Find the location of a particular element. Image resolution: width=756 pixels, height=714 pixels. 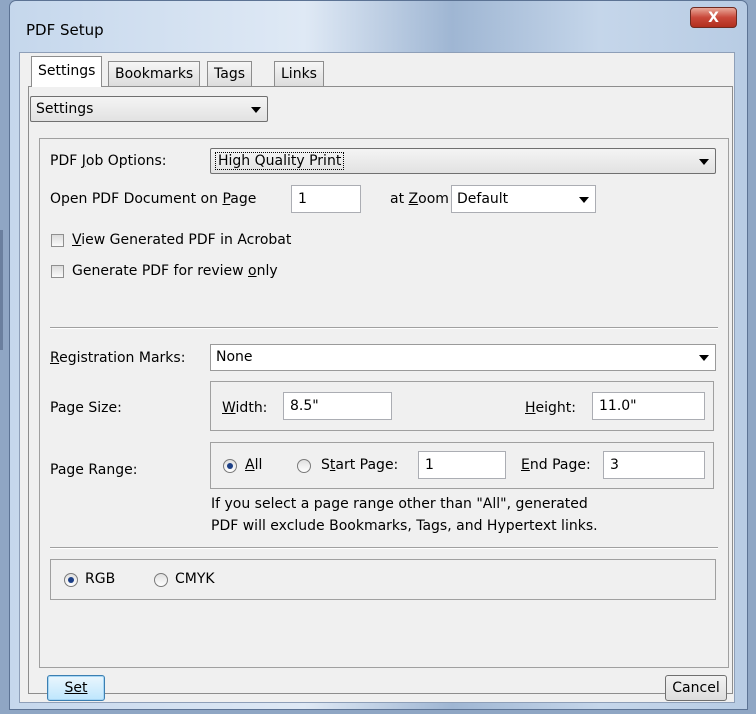

job-options-label: PDF Job Options: is located at coordinates (108, 161).